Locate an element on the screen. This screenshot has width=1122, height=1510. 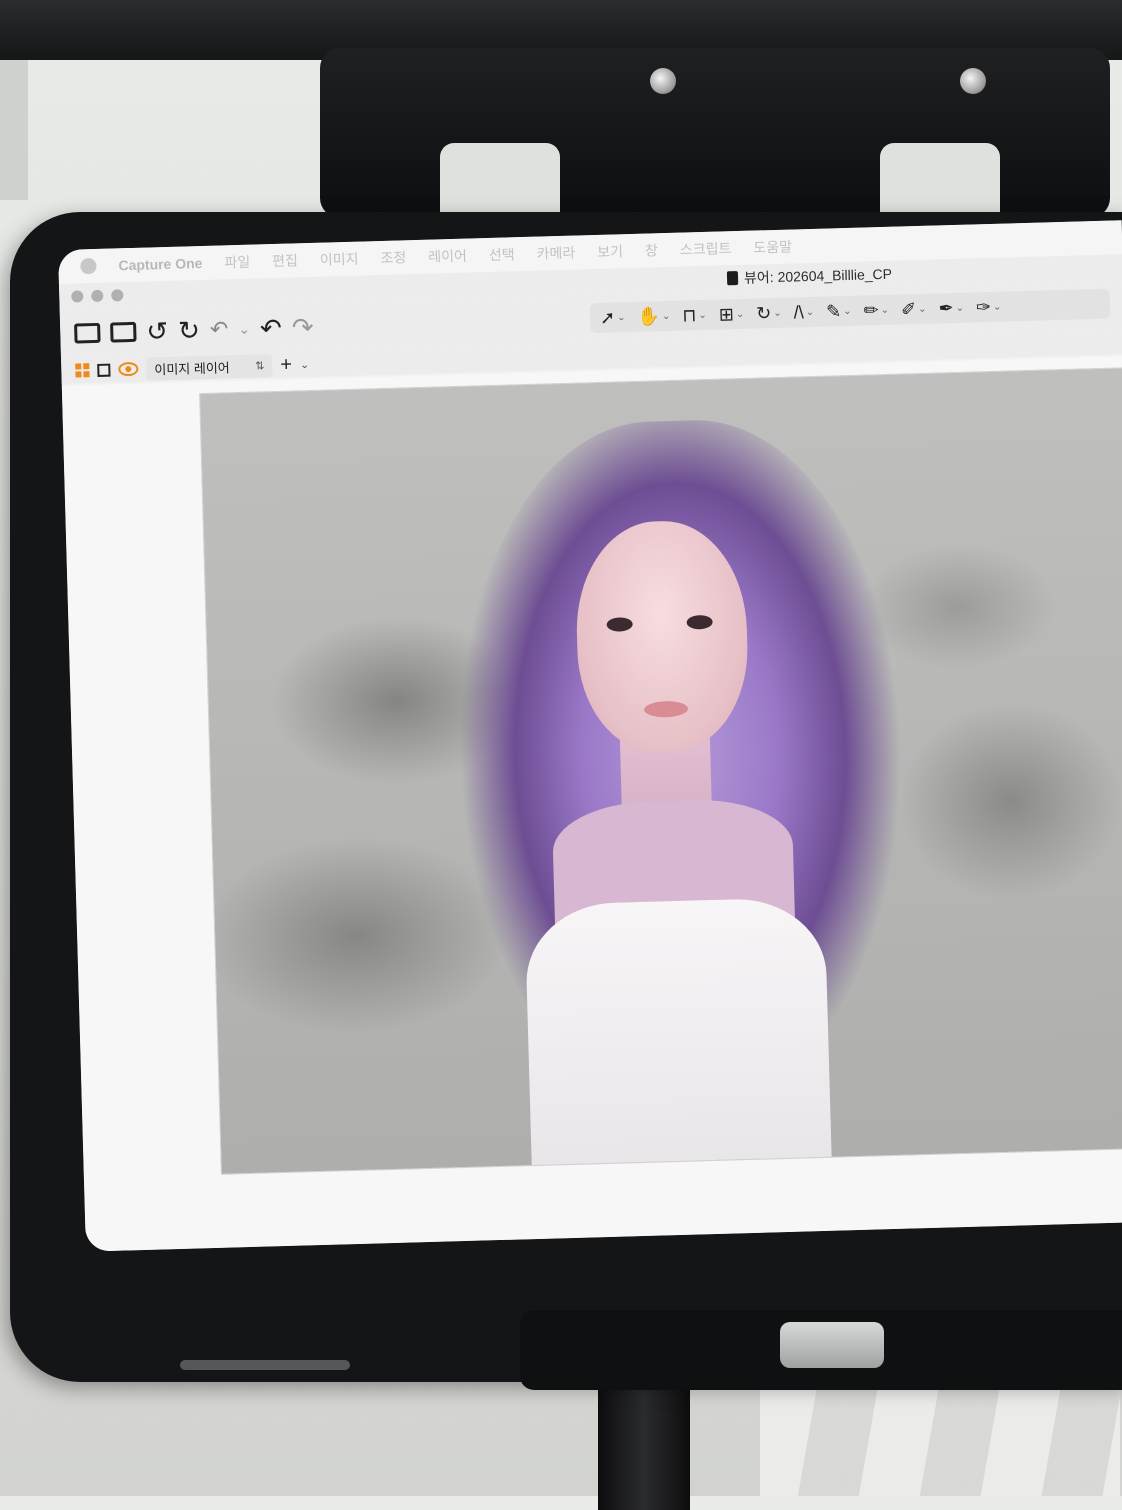
crop-icon: ⊞ ⌄ is located at coordinates (732, 314).